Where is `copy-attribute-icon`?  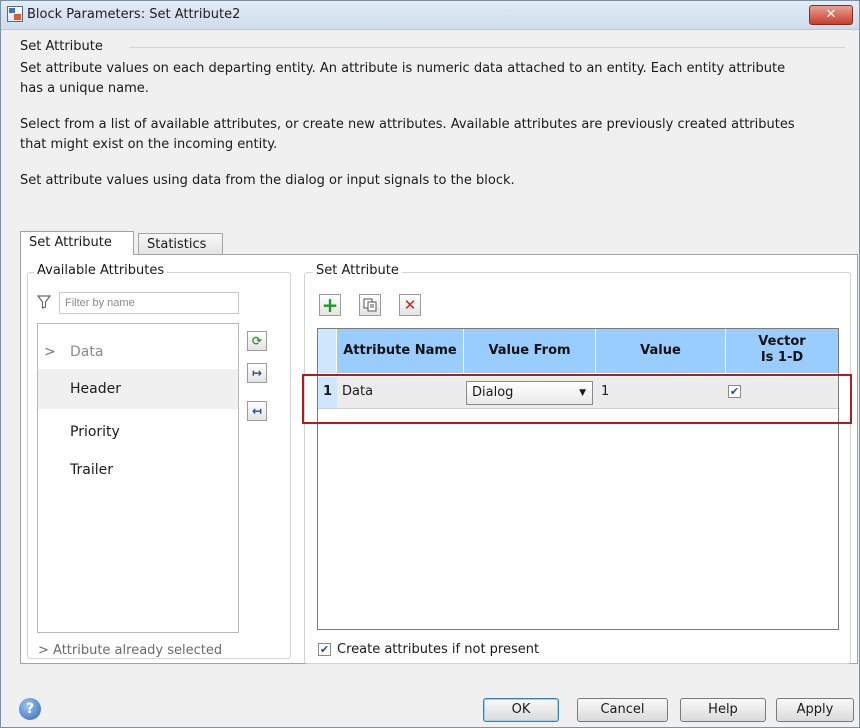
copy-attribute-icon is located at coordinates (370, 305).